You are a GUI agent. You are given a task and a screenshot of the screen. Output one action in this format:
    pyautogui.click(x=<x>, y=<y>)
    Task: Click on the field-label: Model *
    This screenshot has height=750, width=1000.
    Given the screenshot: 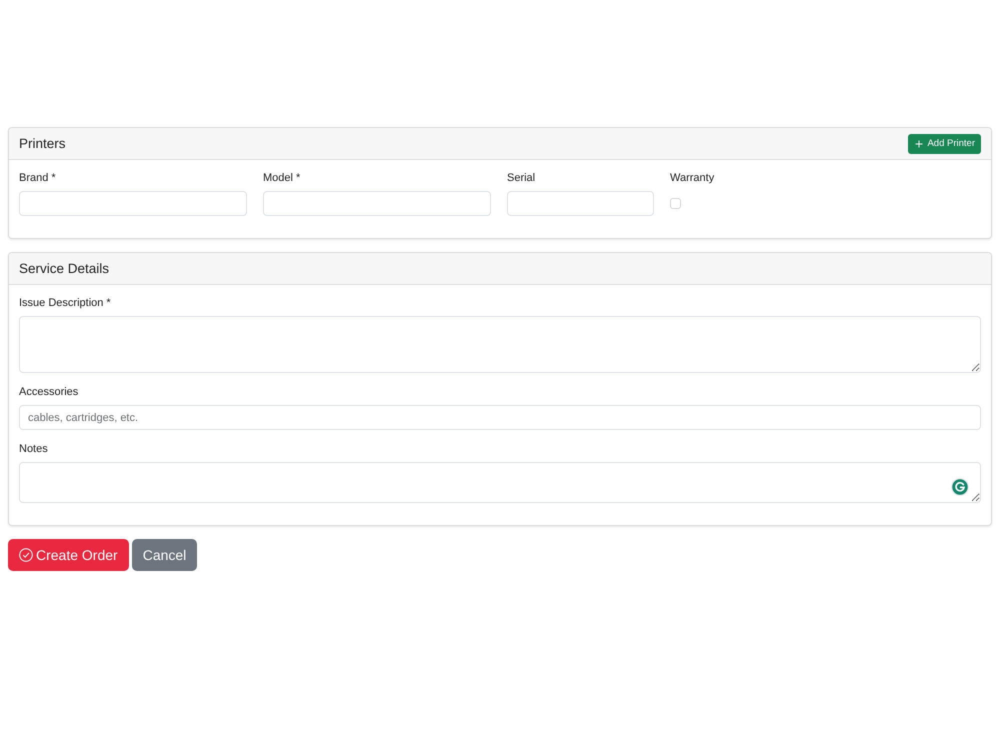 What is the action you would take?
    pyautogui.click(x=282, y=178)
    